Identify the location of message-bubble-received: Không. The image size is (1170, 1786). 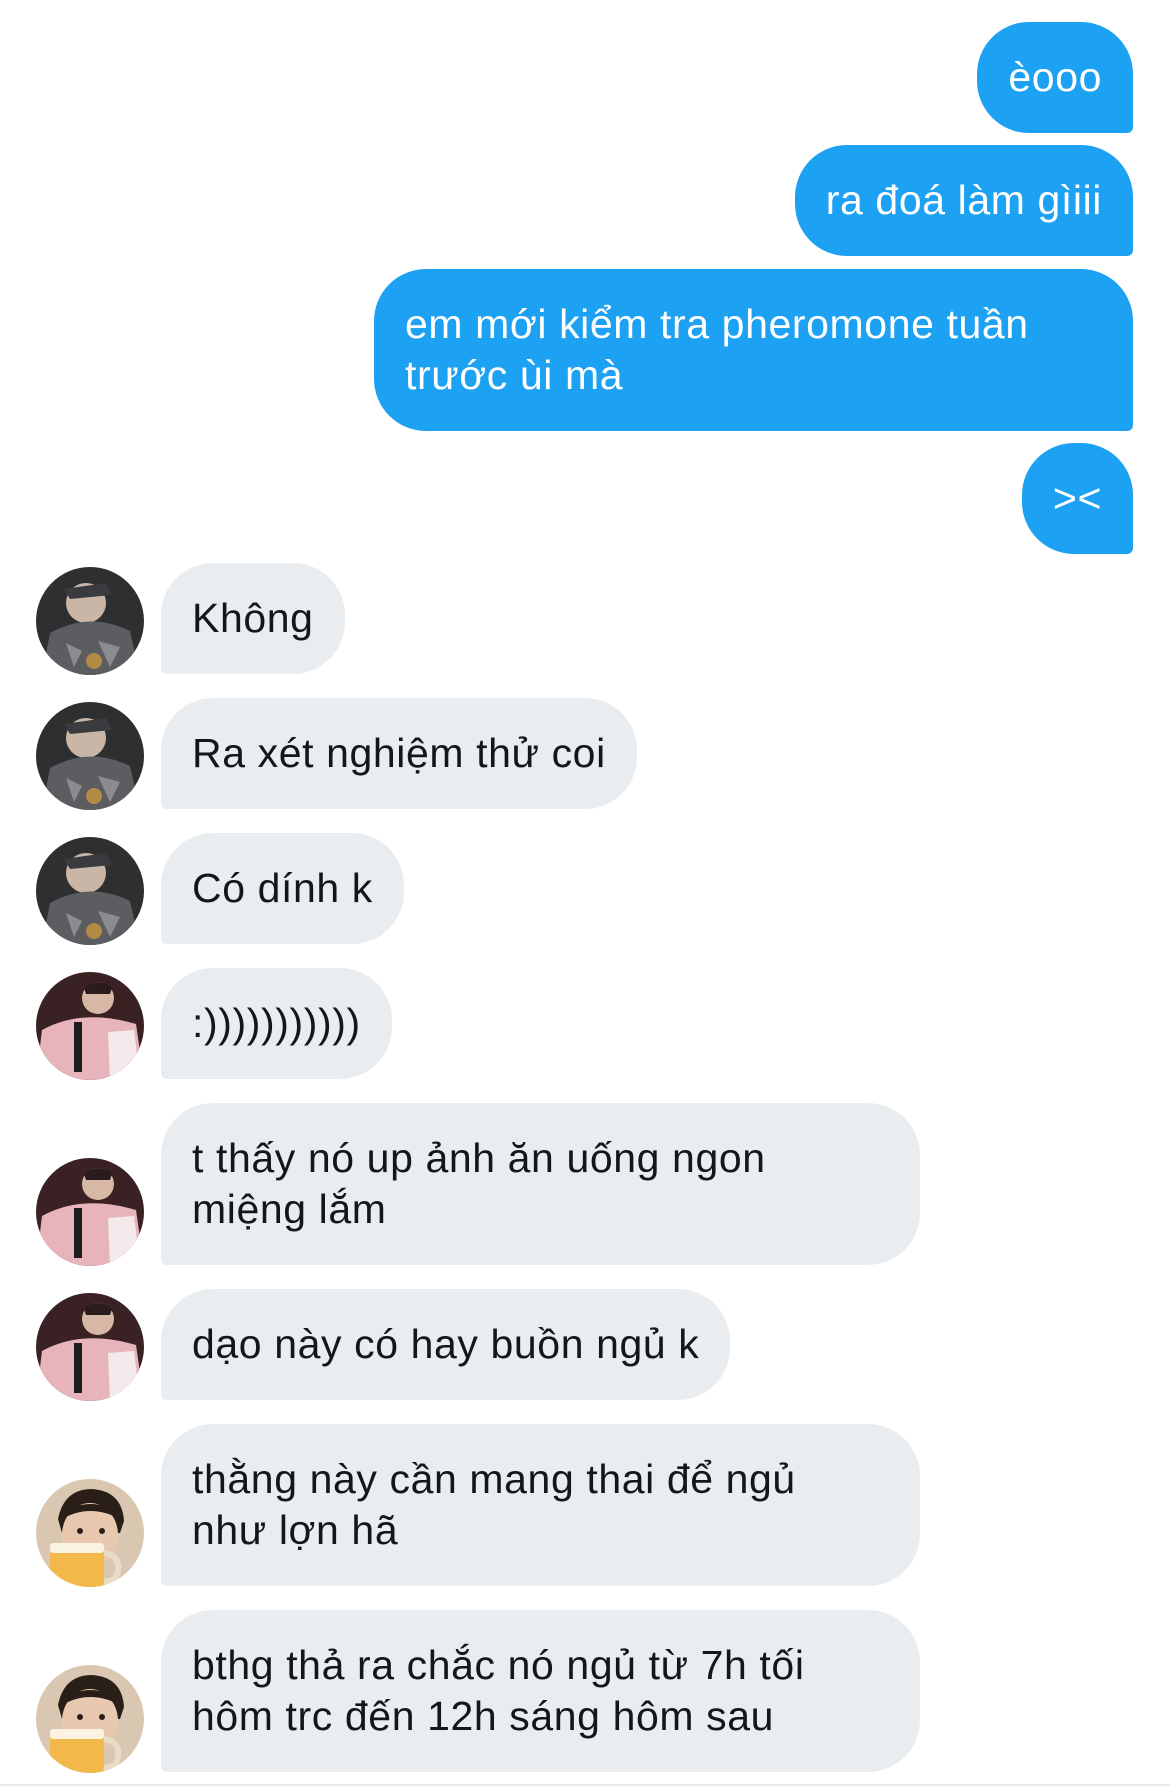
(253, 618).